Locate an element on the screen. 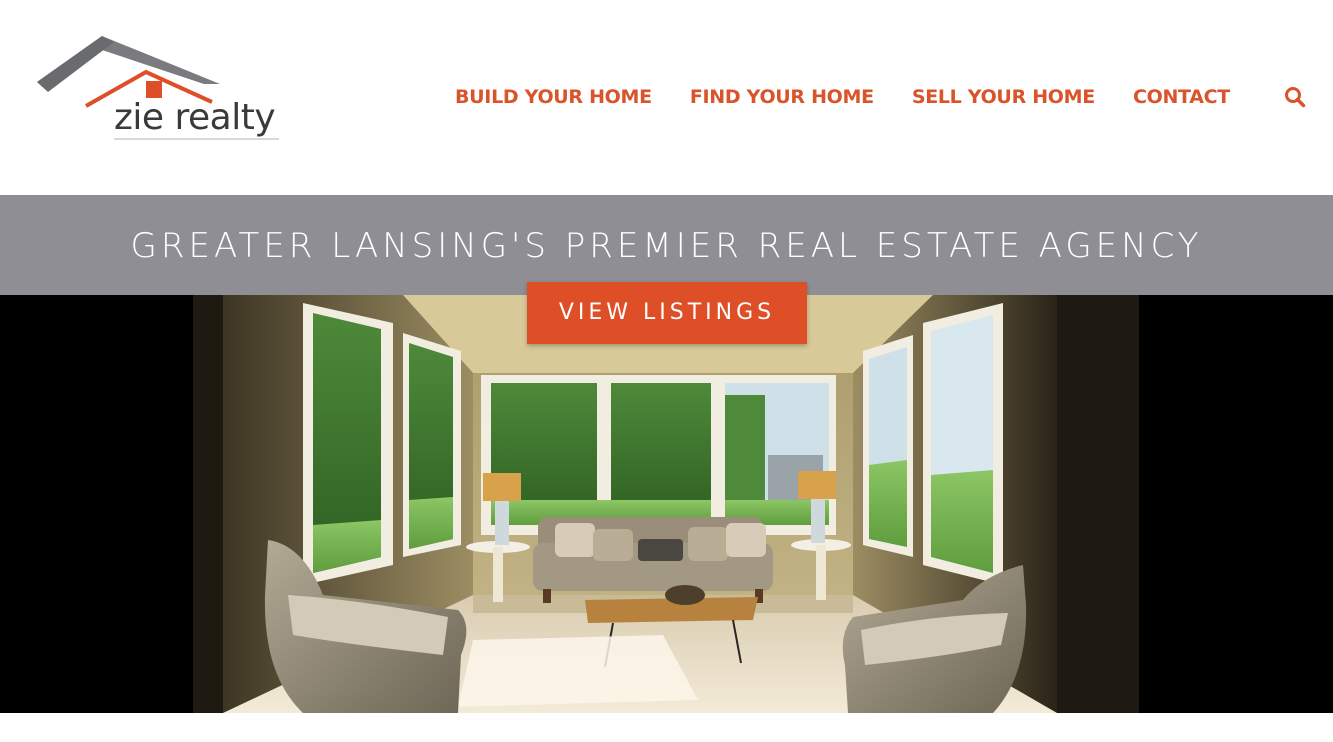 This screenshot has width=1333, height=742. site-logo: zie realty is located at coordinates (159, 90).